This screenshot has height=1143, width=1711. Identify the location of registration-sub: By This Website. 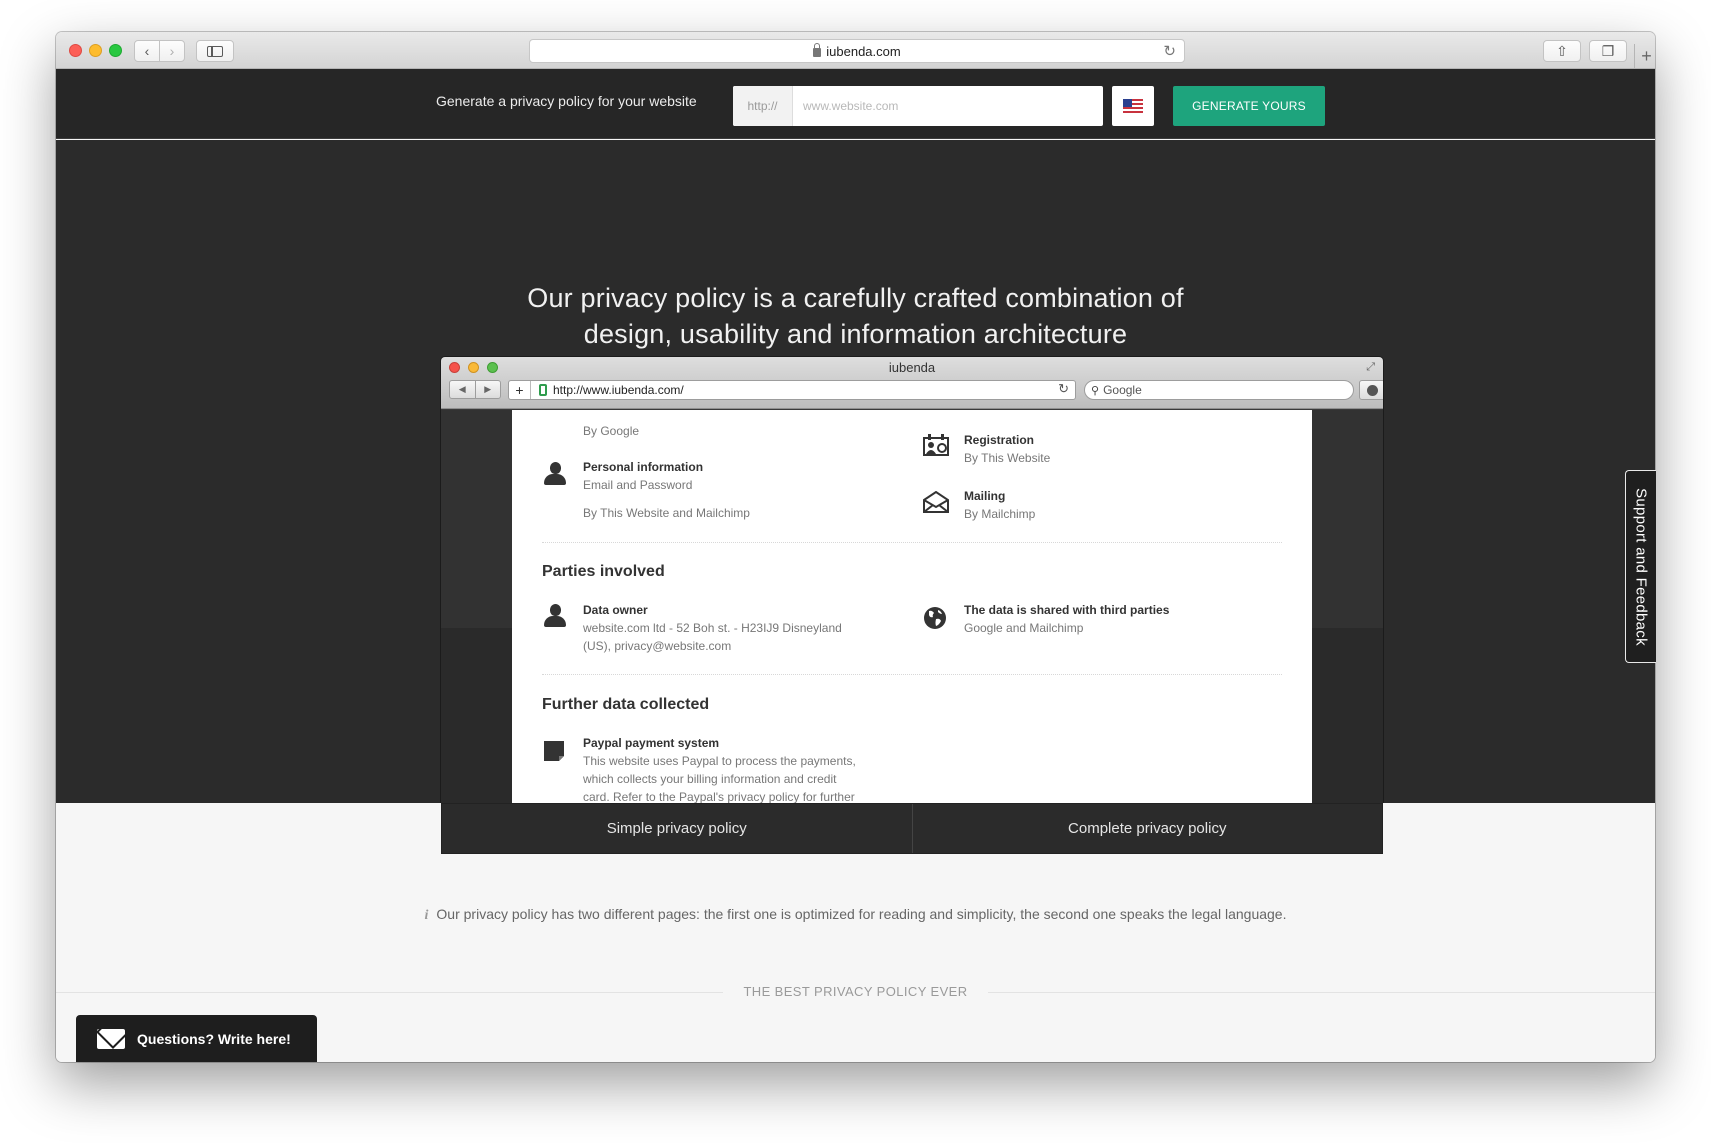
(1007, 458).